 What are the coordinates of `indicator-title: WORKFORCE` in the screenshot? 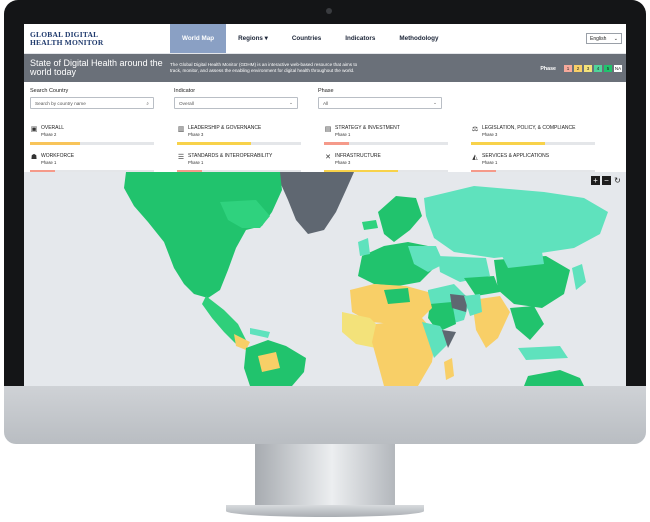 It's located at (58, 156).